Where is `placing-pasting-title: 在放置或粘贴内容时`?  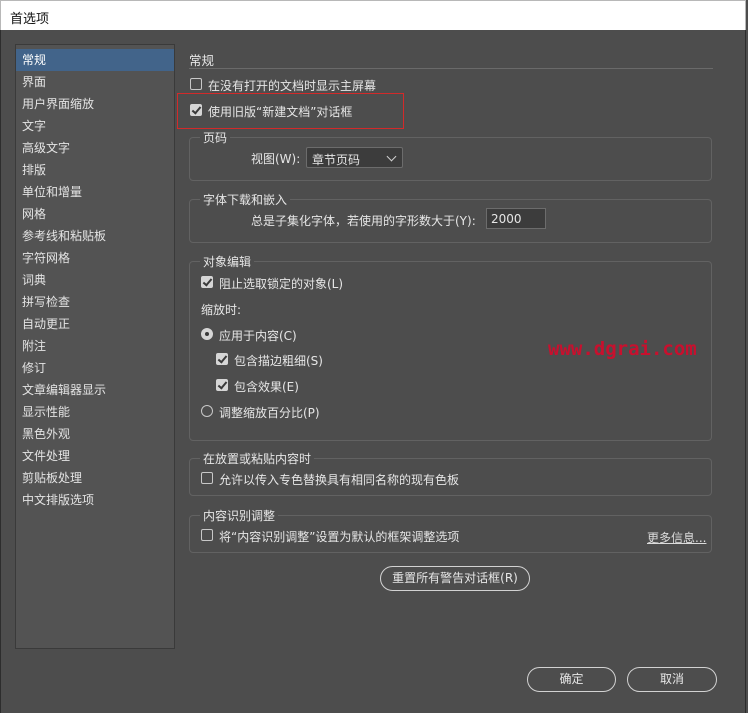 placing-pasting-title: 在放置或粘贴内容时 is located at coordinates (257, 458).